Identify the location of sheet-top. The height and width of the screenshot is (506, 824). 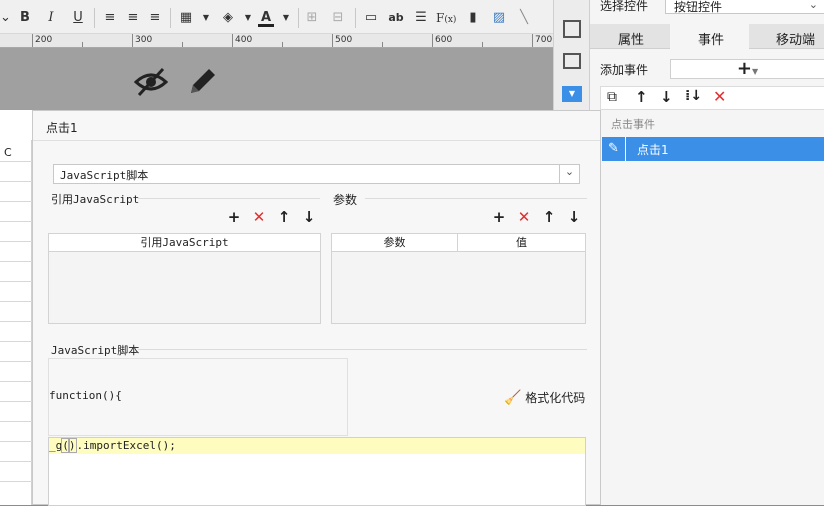
(16, 125).